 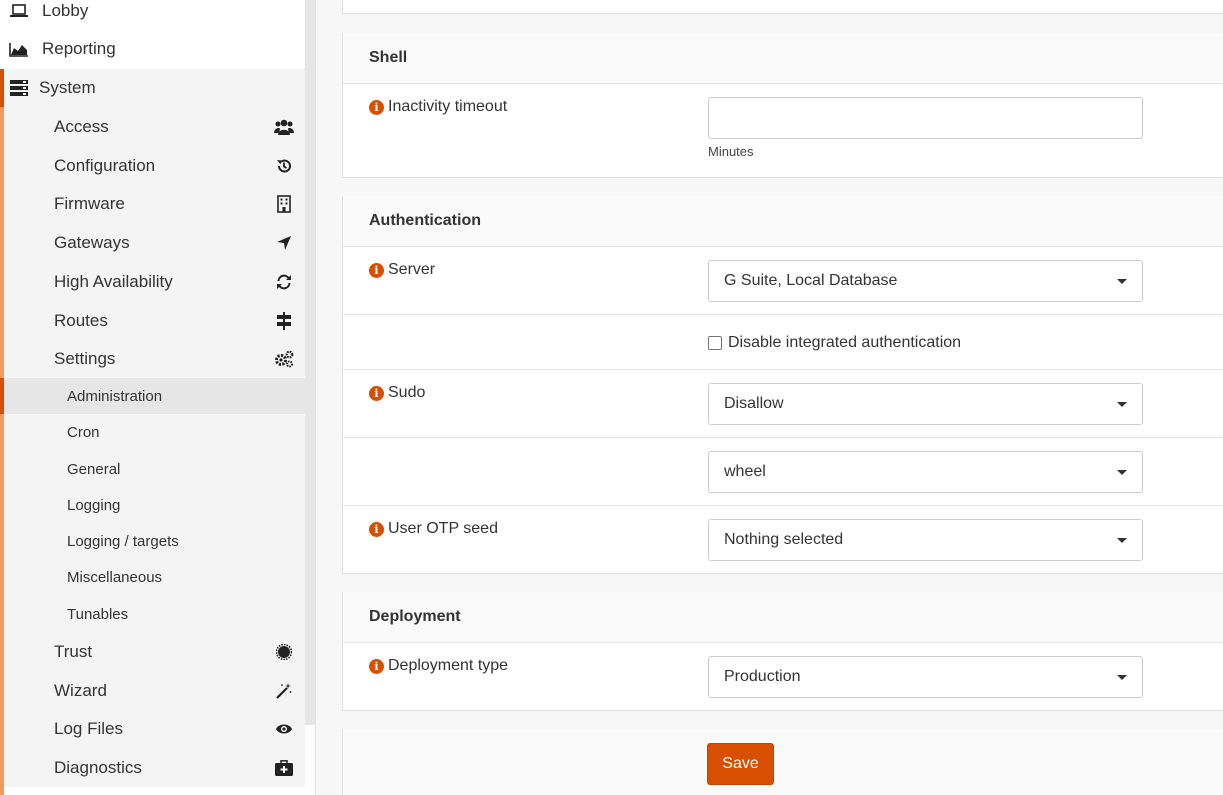 What do you see at coordinates (88, 728) in the screenshot?
I see `sidebar-item-label: Log Files` at bounding box center [88, 728].